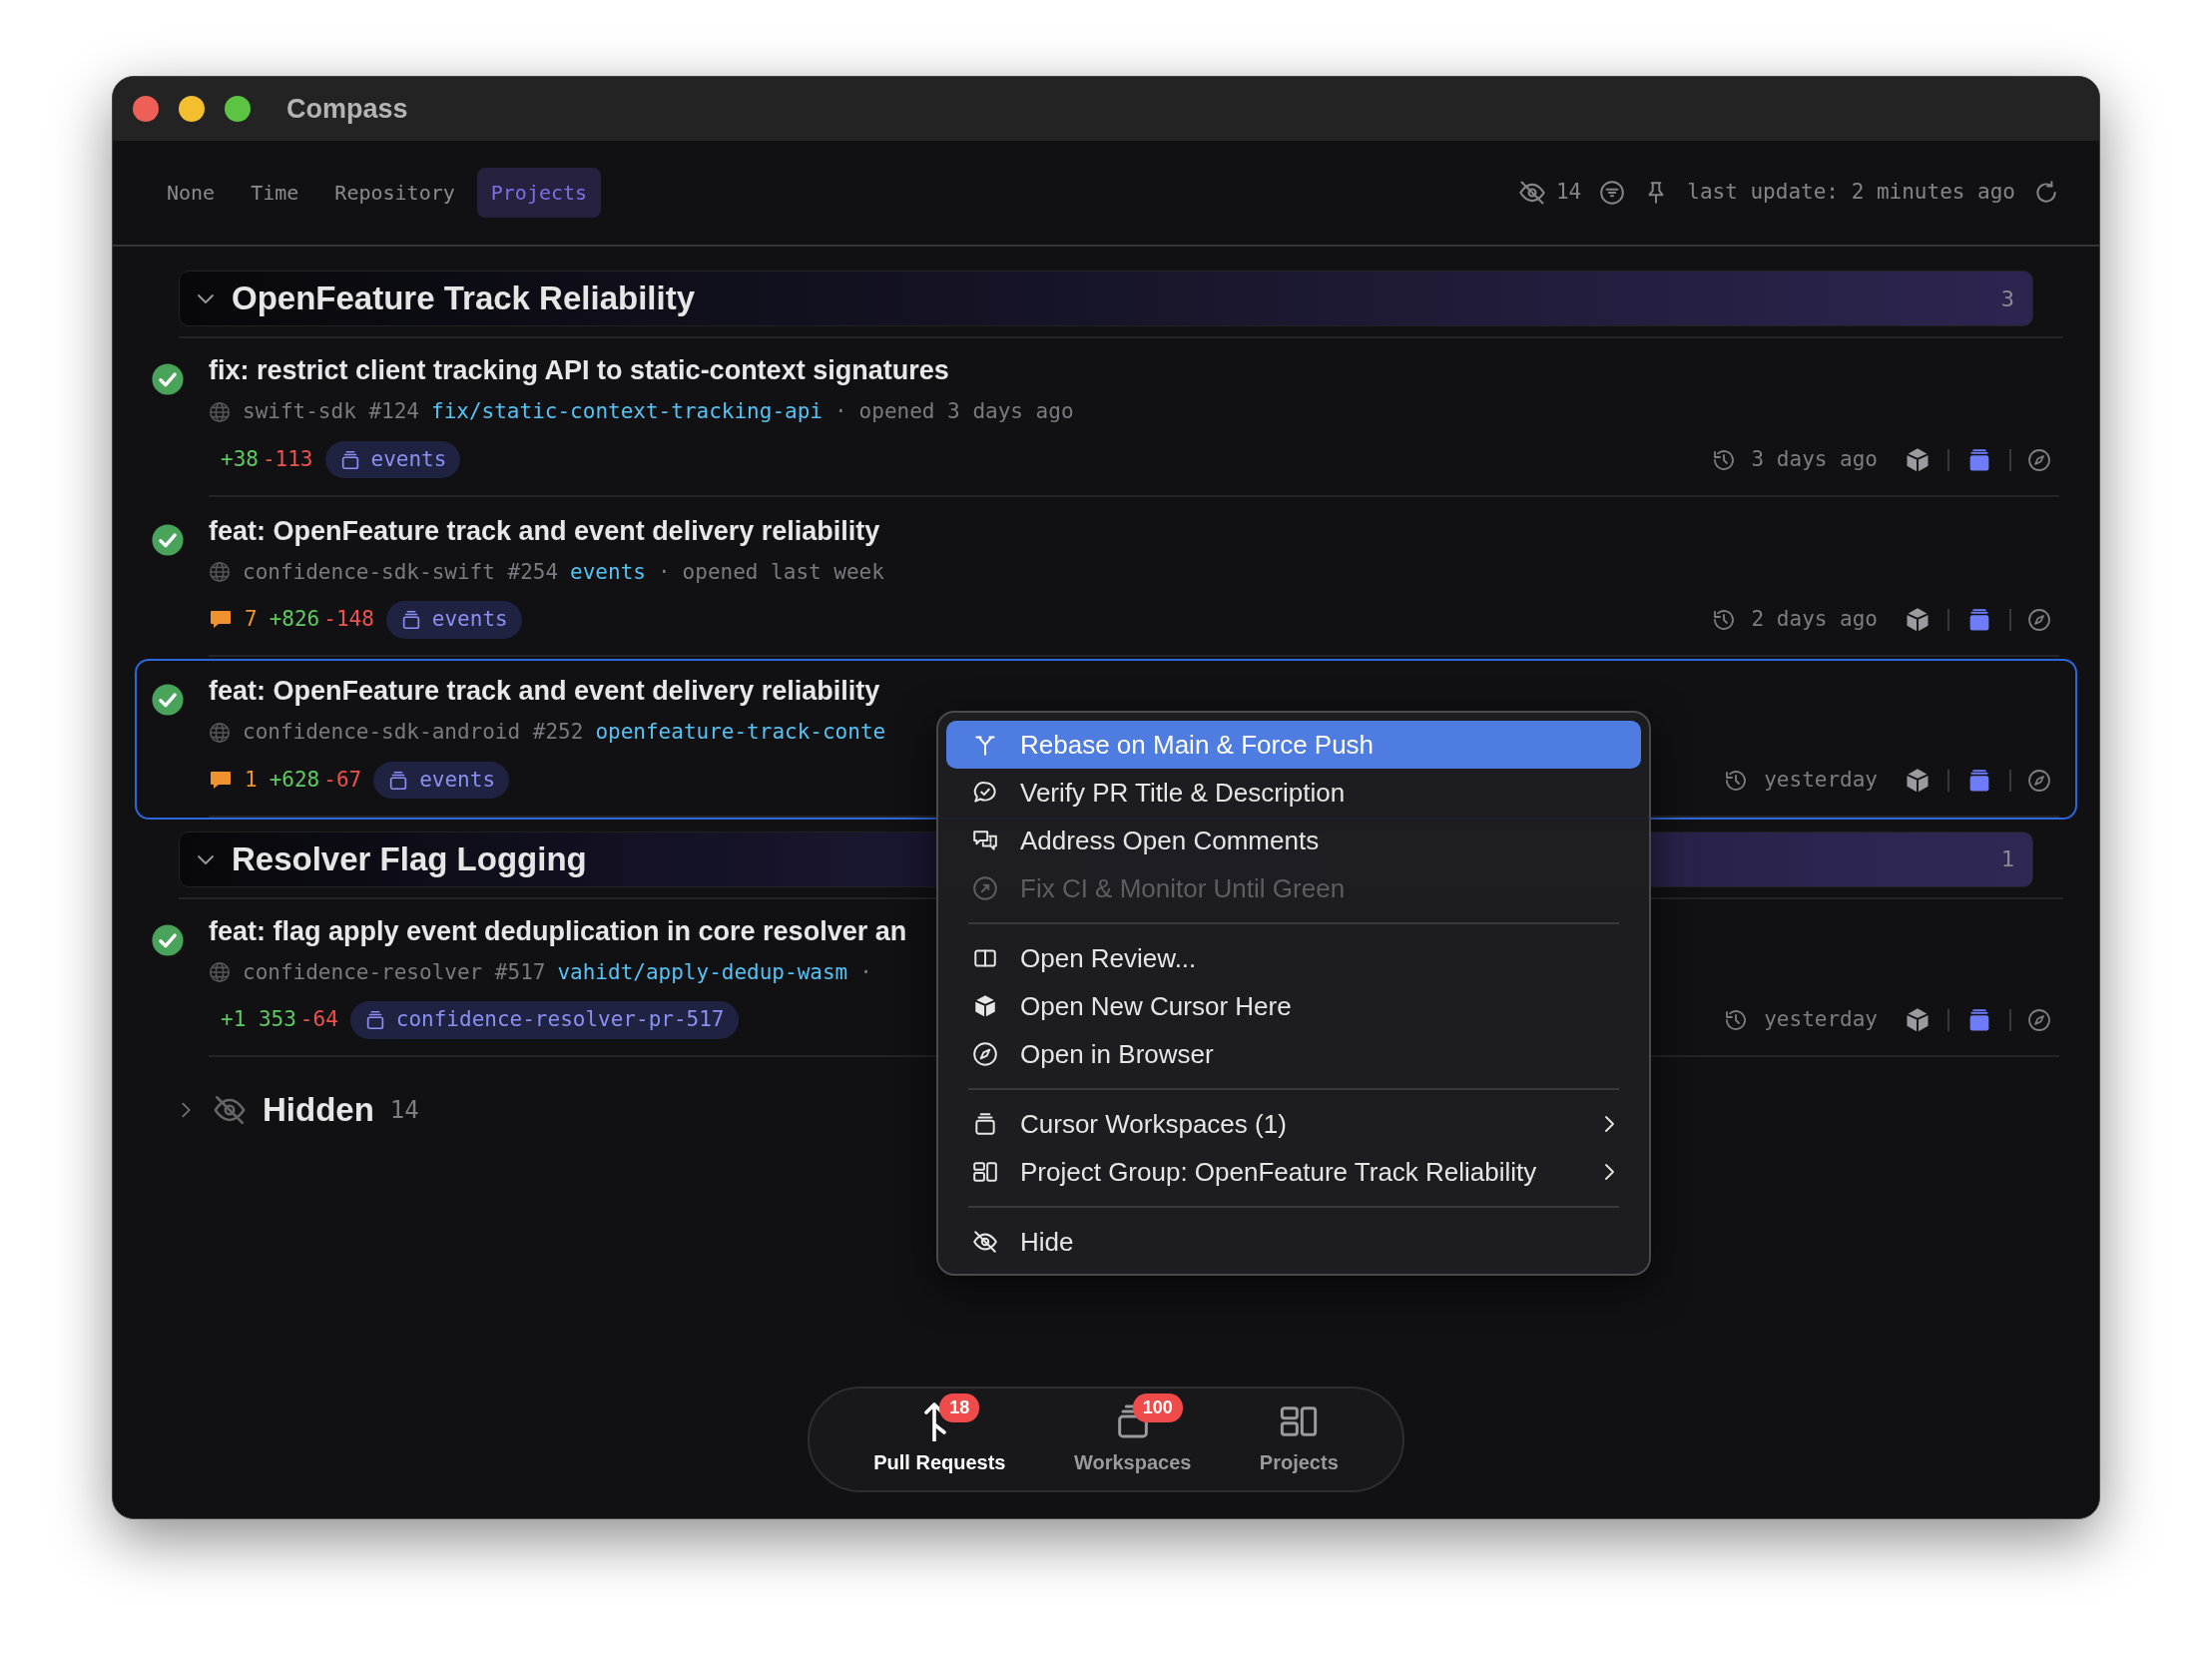 The image size is (2212, 1667). Describe the element at coordinates (2007, 298) in the screenshot. I see `group-count: 3` at that location.